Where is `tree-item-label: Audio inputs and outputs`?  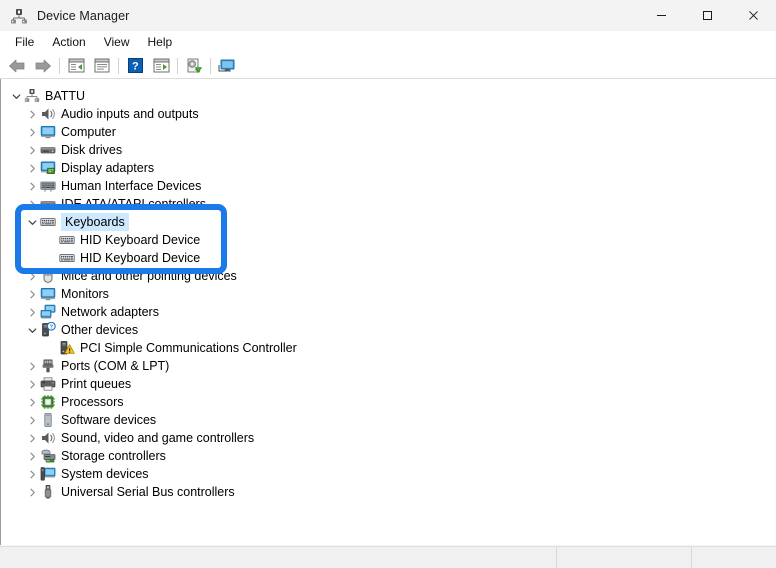
tree-item-label: Audio inputs and outputs is located at coordinates (130, 114).